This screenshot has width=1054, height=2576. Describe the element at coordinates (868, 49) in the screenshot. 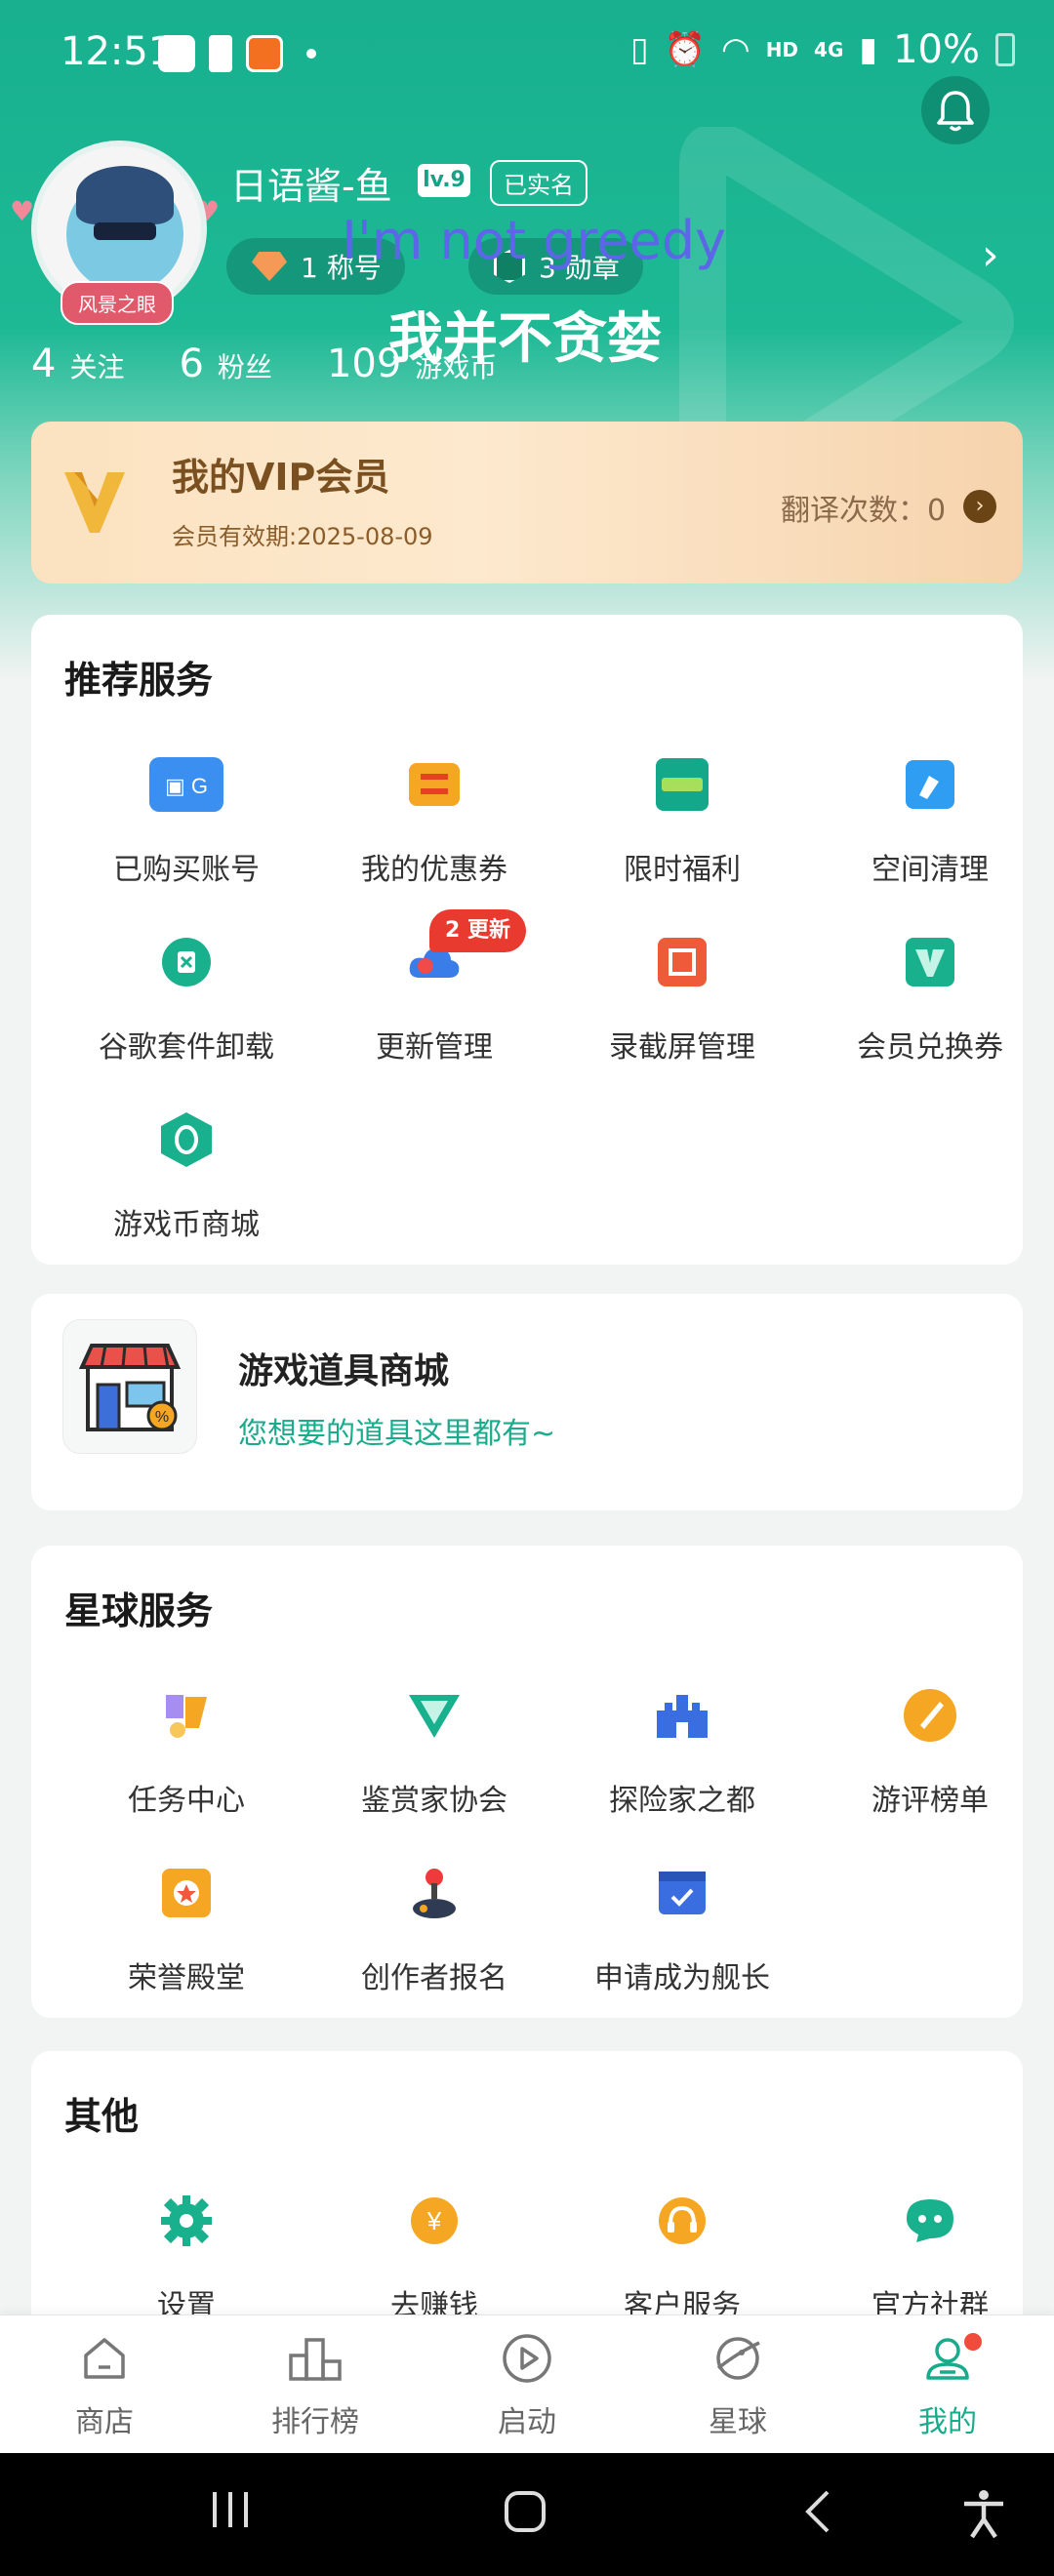

I see `signal-icon: ▮` at that location.